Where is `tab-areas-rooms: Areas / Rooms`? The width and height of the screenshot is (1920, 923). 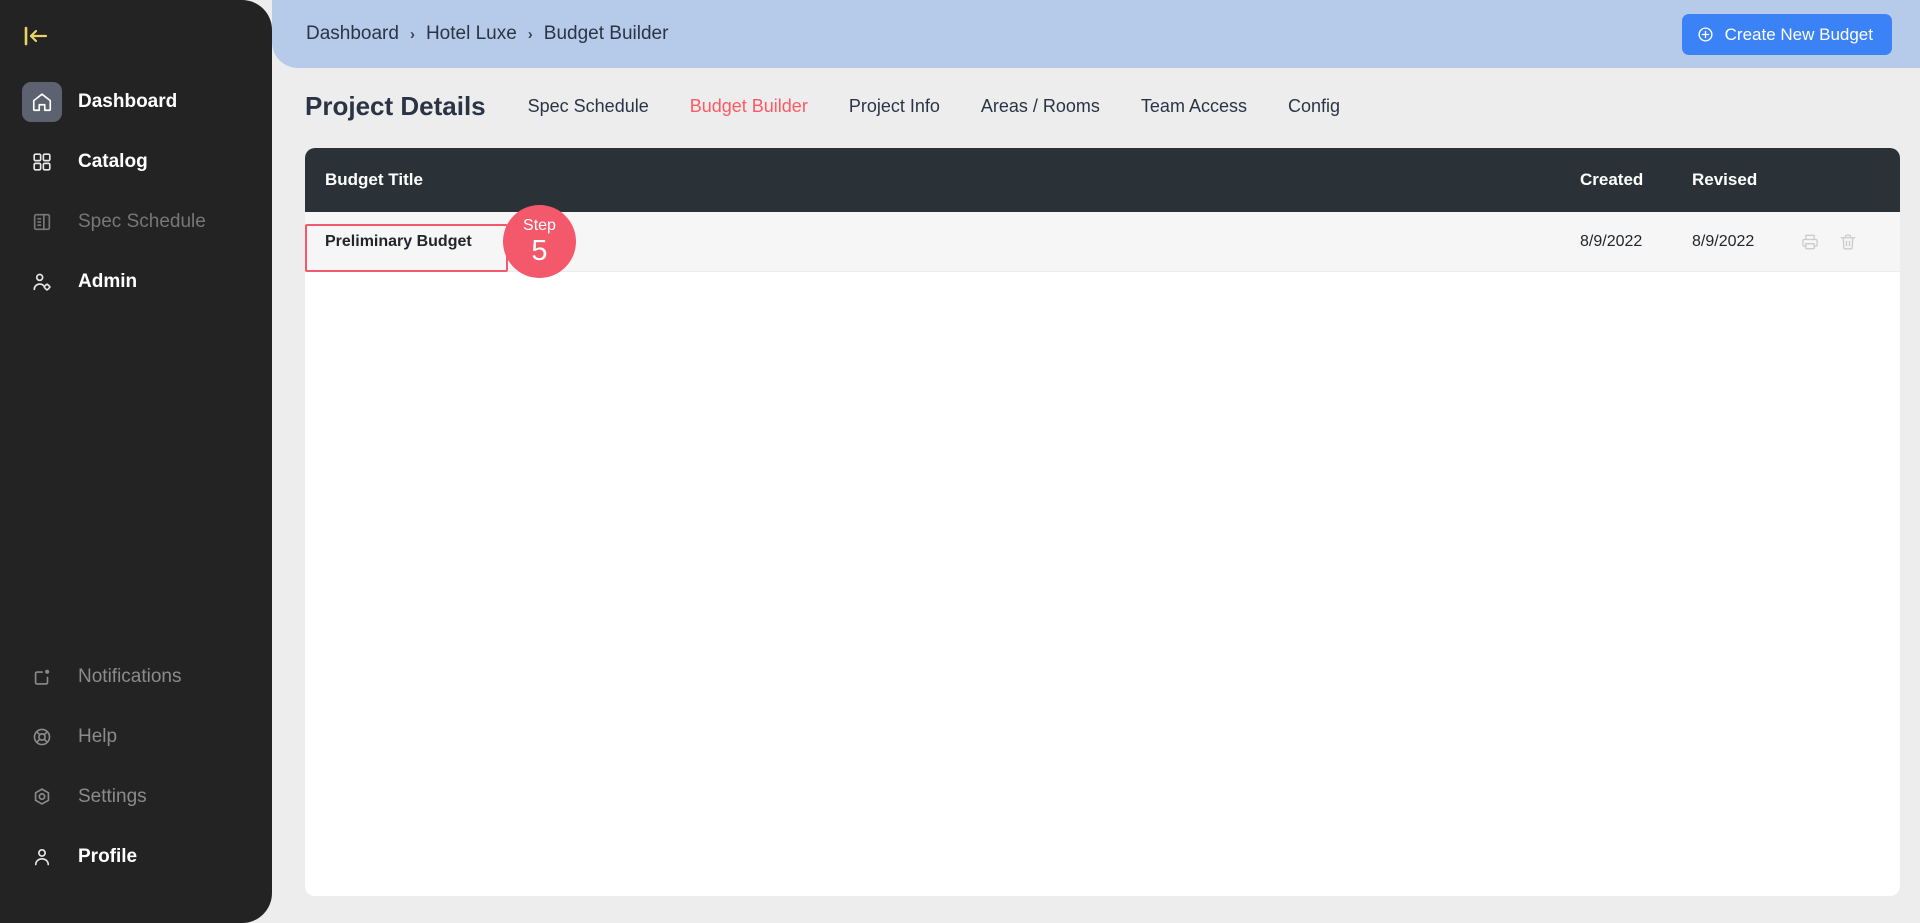 tab-areas-rooms: Areas / Rooms is located at coordinates (1040, 106).